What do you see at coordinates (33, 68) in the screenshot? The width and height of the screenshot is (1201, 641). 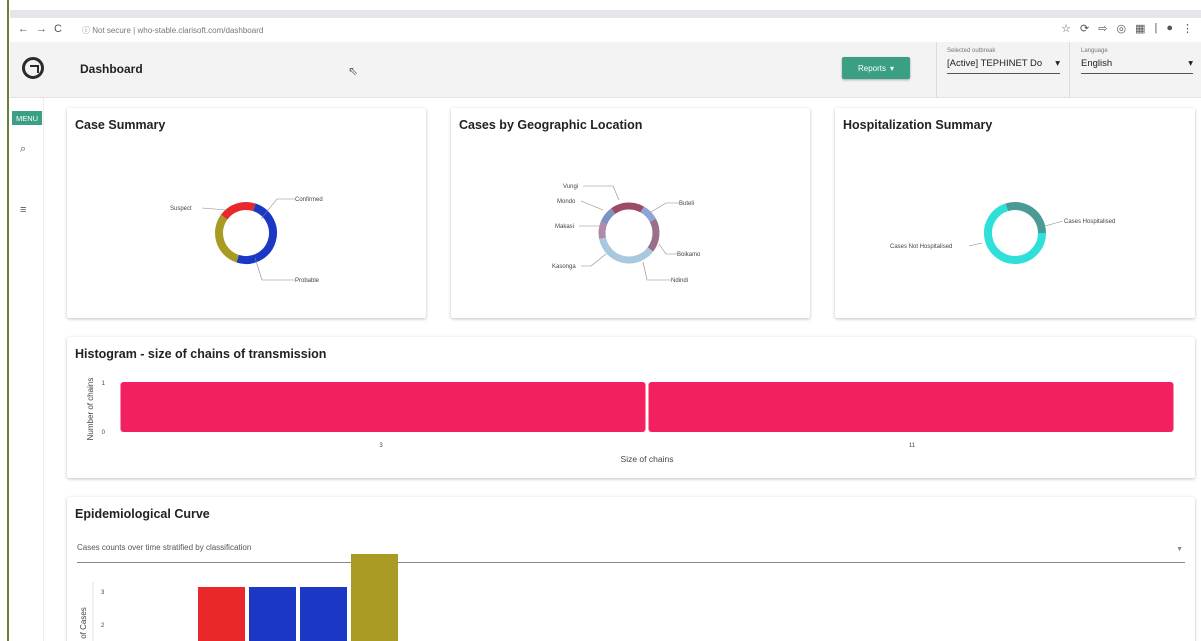 I see `app-logo-icon` at bounding box center [33, 68].